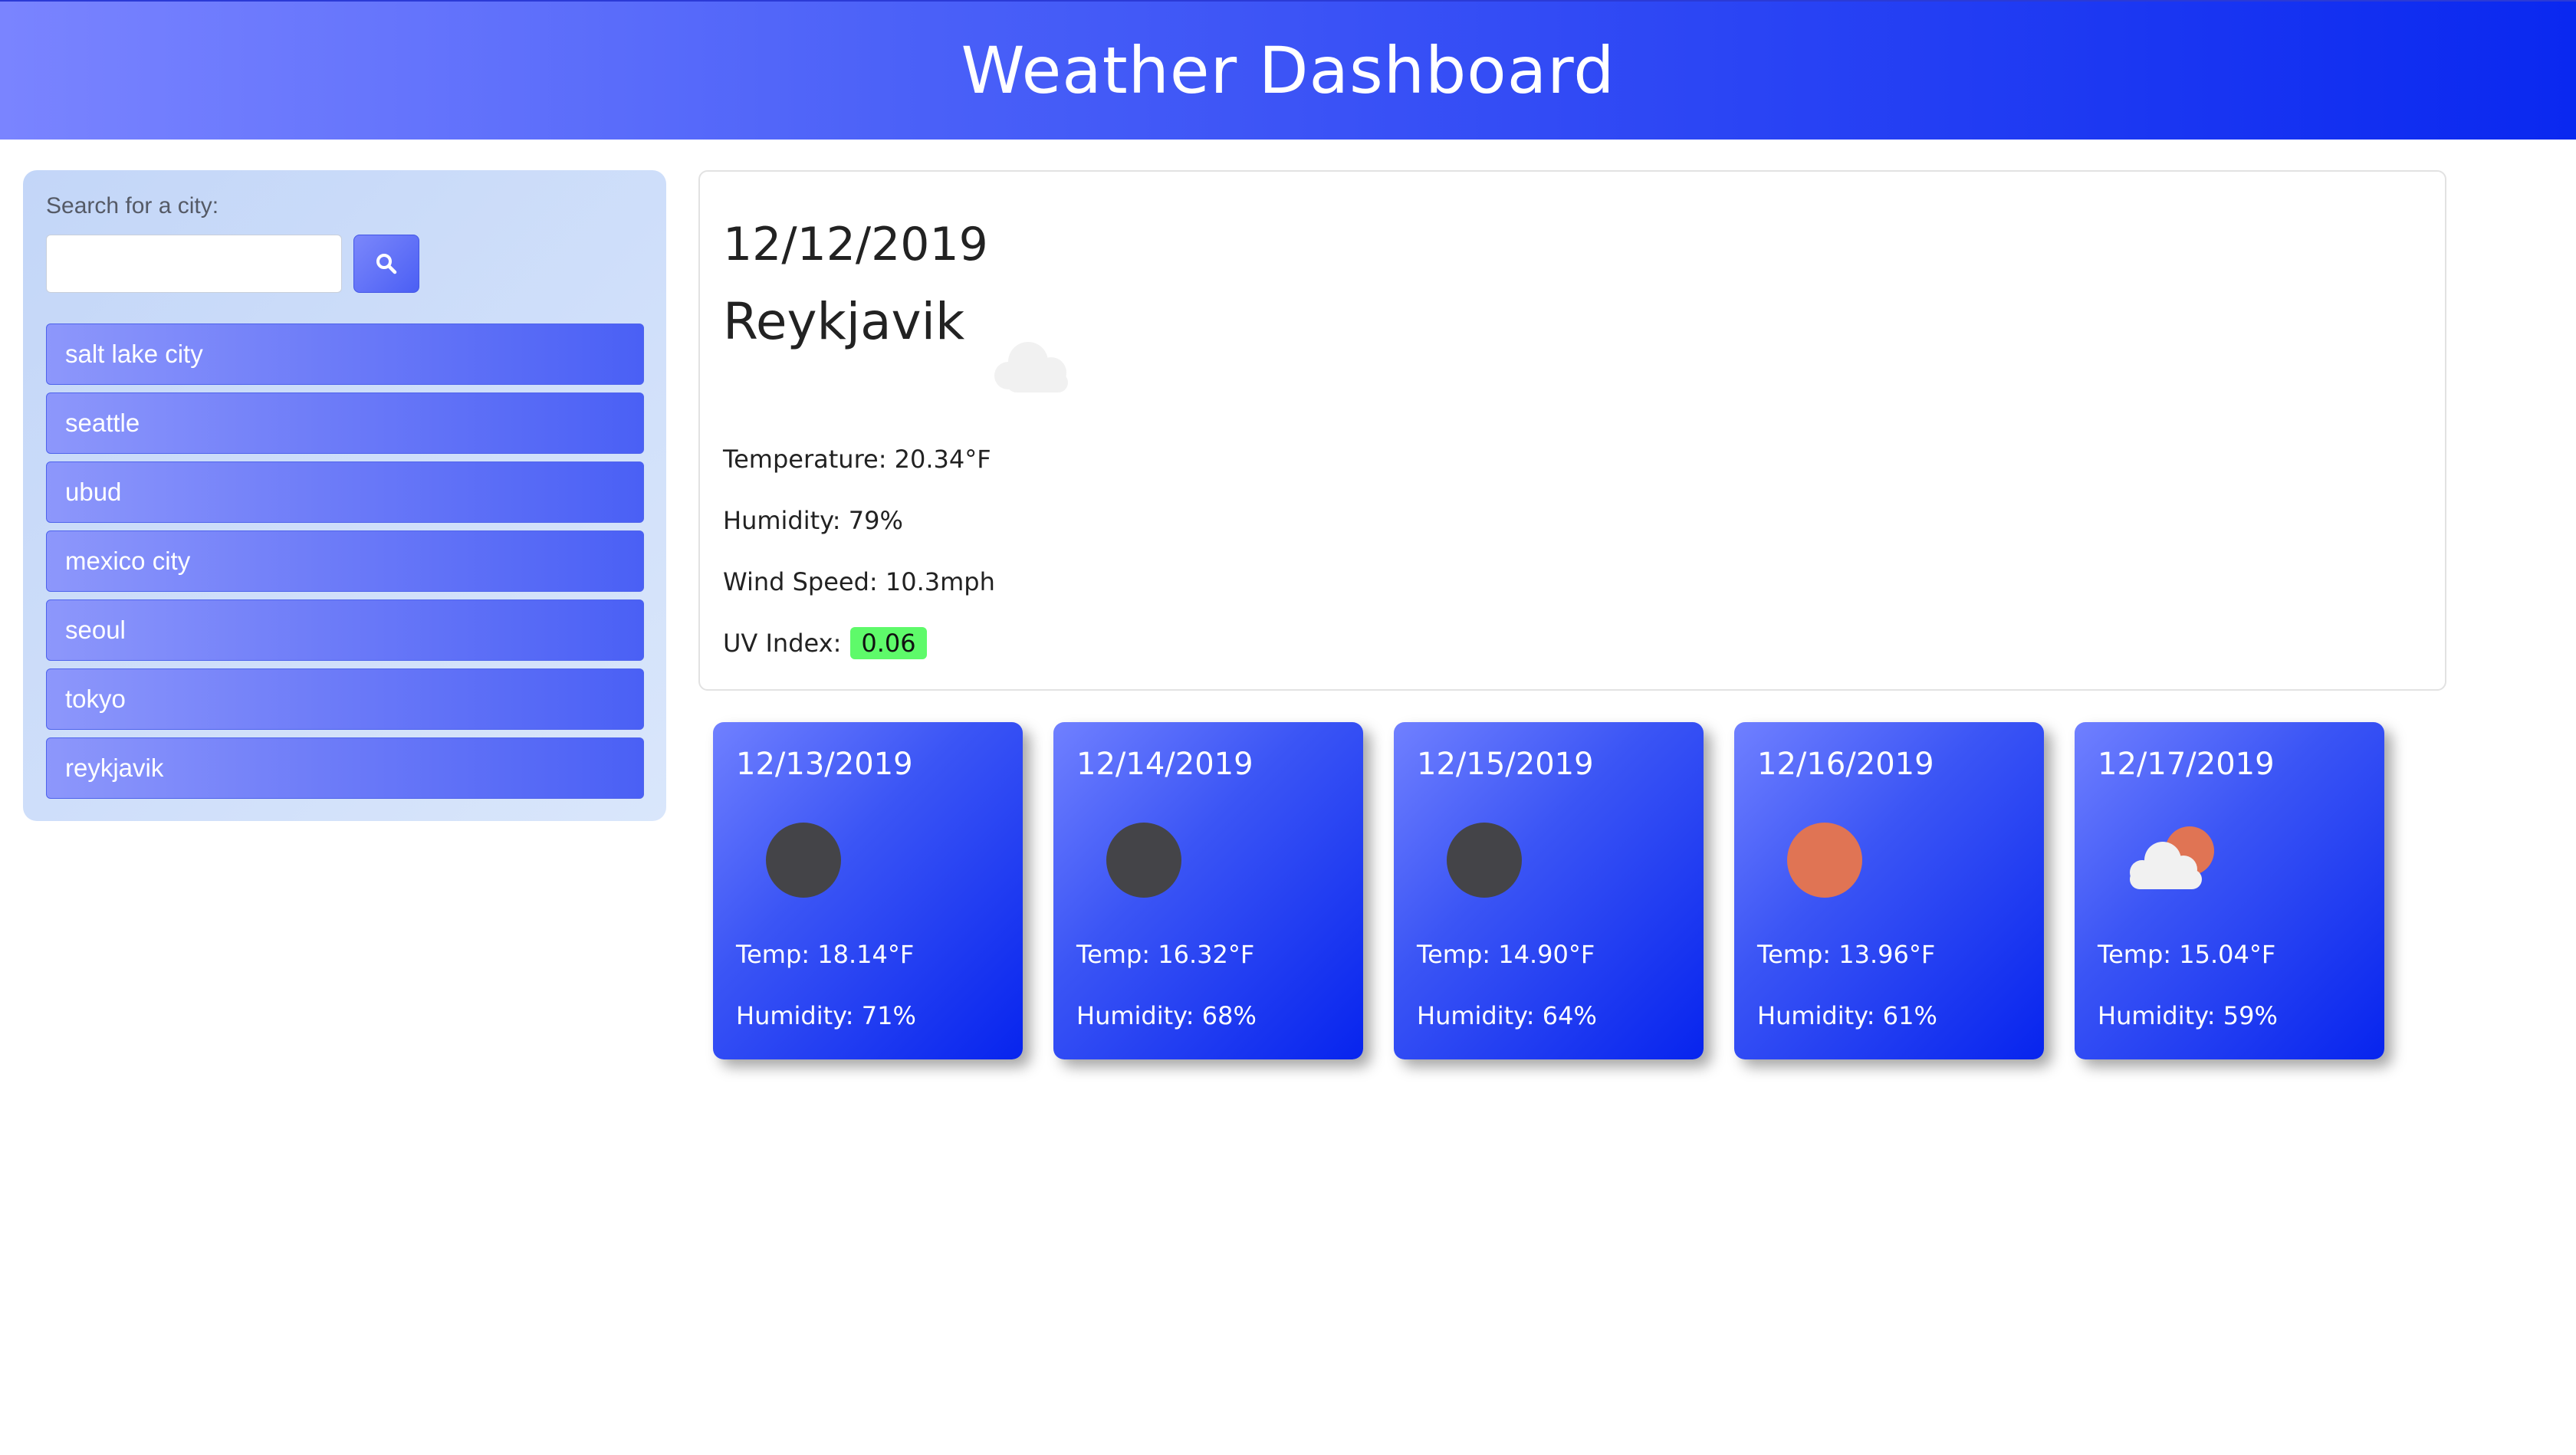  I want to click on current-date: 12/12/2019, so click(855, 244).